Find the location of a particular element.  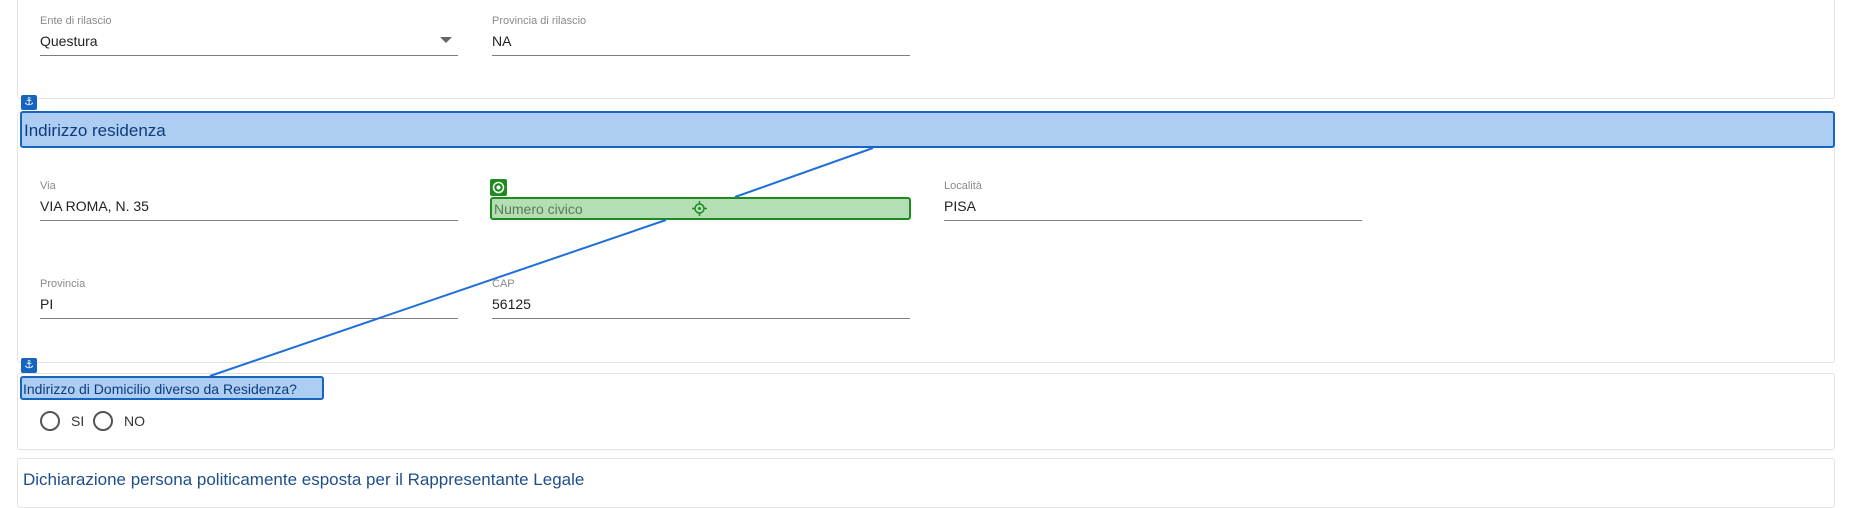

provincia-rilascio-value: NA is located at coordinates (502, 41).